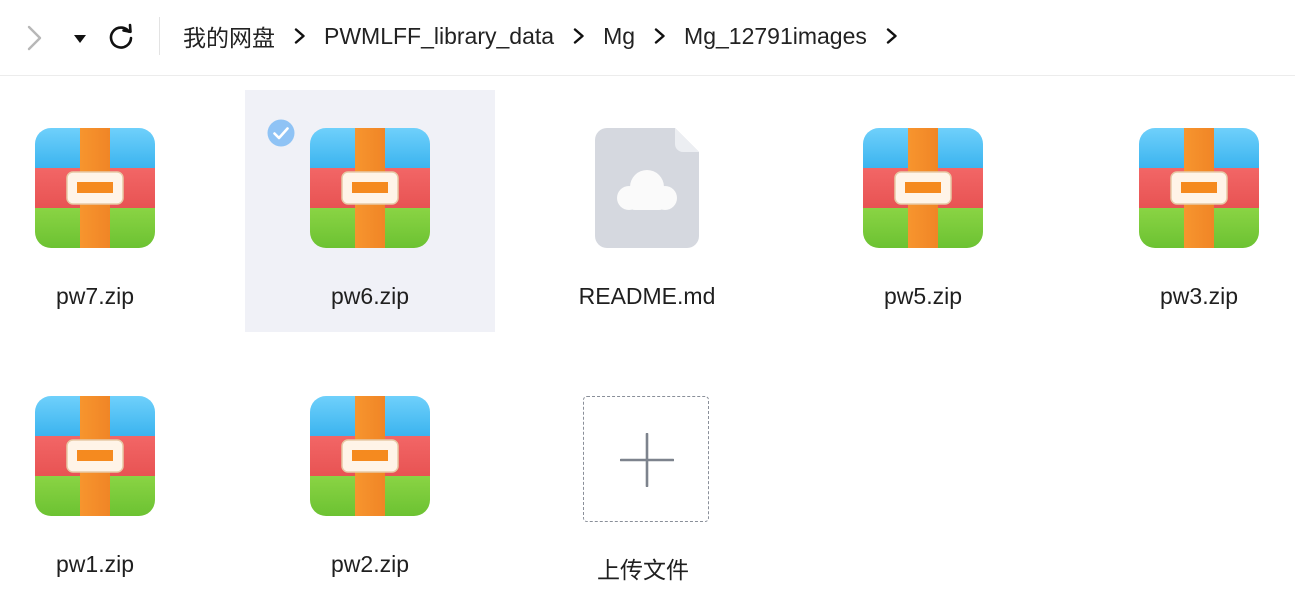  I want to click on file-name: pw7.zip, so click(95, 296).